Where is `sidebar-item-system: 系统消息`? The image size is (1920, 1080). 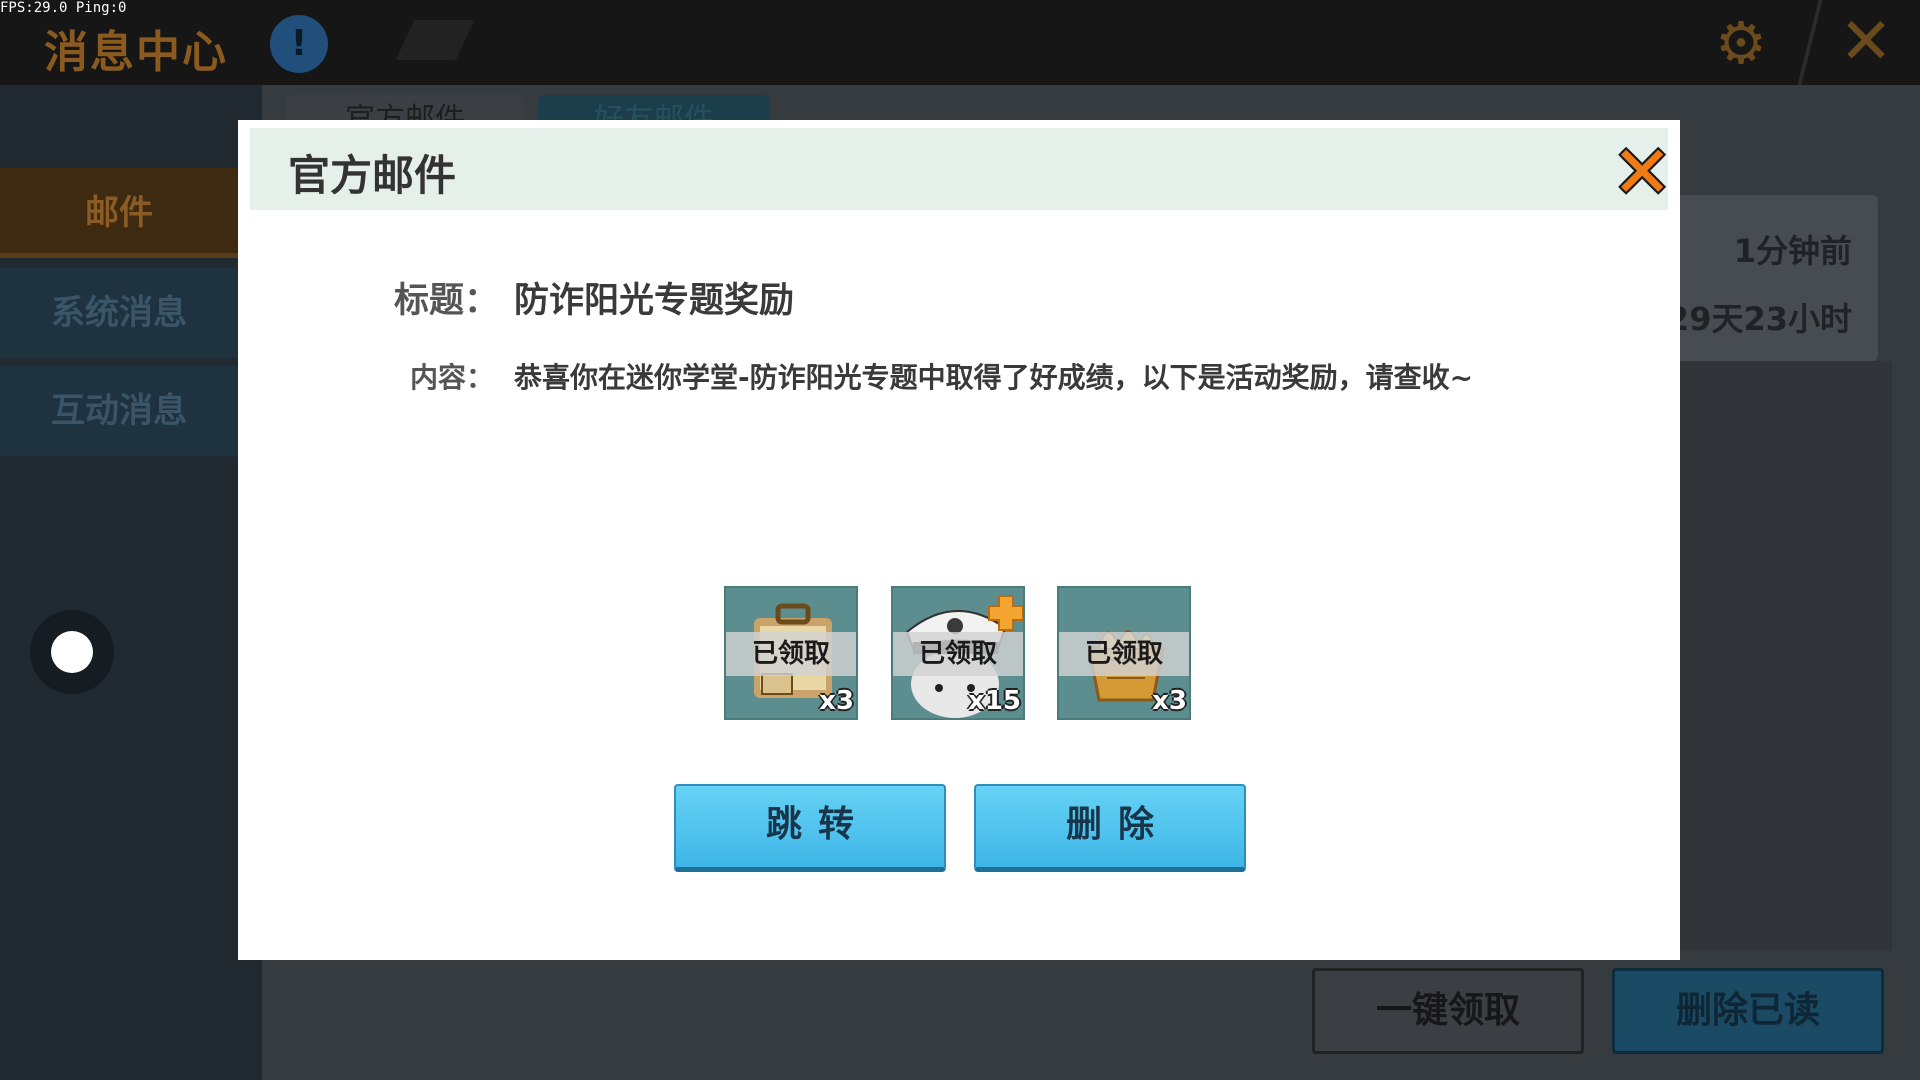
sidebar-item-system: 系统消息 is located at coordinates (119, 313).